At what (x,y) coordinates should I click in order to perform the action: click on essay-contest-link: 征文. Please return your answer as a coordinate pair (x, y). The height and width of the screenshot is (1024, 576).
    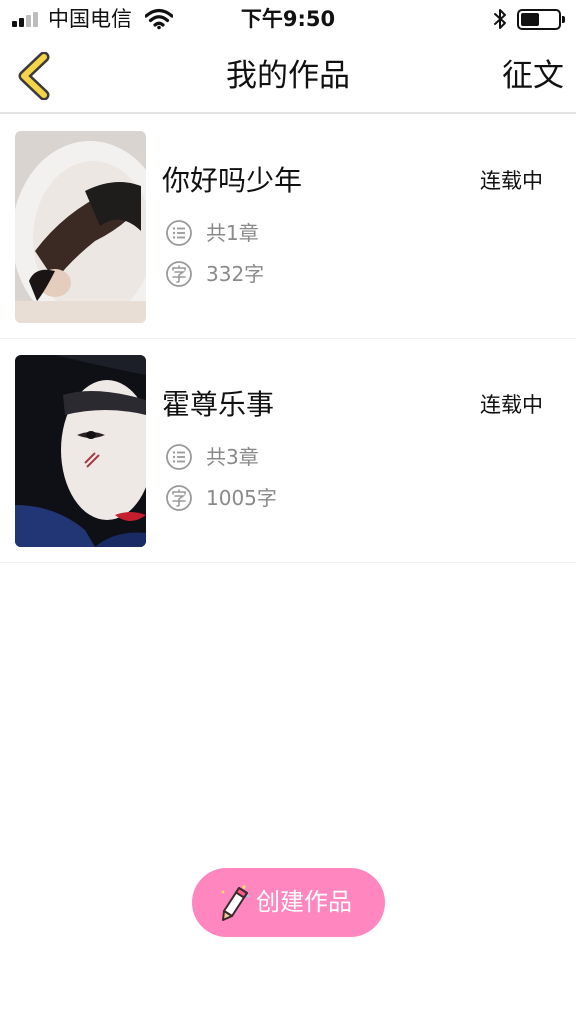
    Looking at the image, I should click on (533, 76).